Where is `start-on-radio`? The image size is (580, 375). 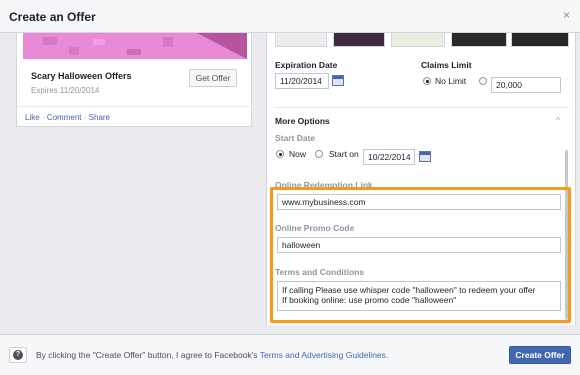
start-on-radio is located at coordinates (319, 154).